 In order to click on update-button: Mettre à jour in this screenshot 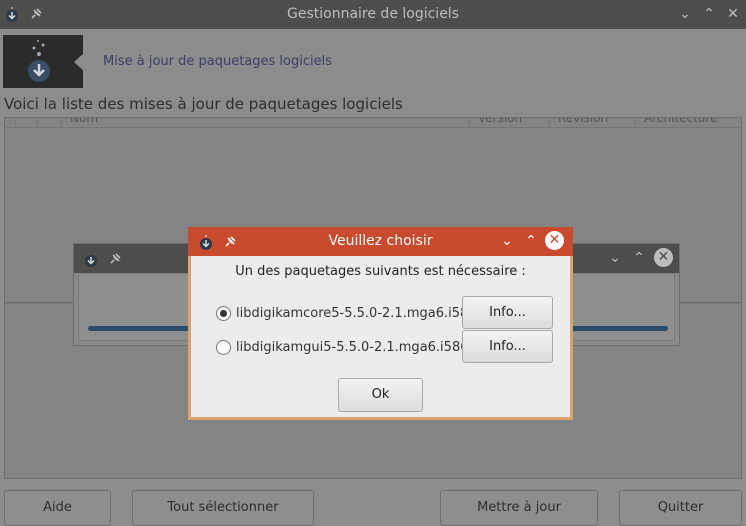, I will do `click(519, 508)`.